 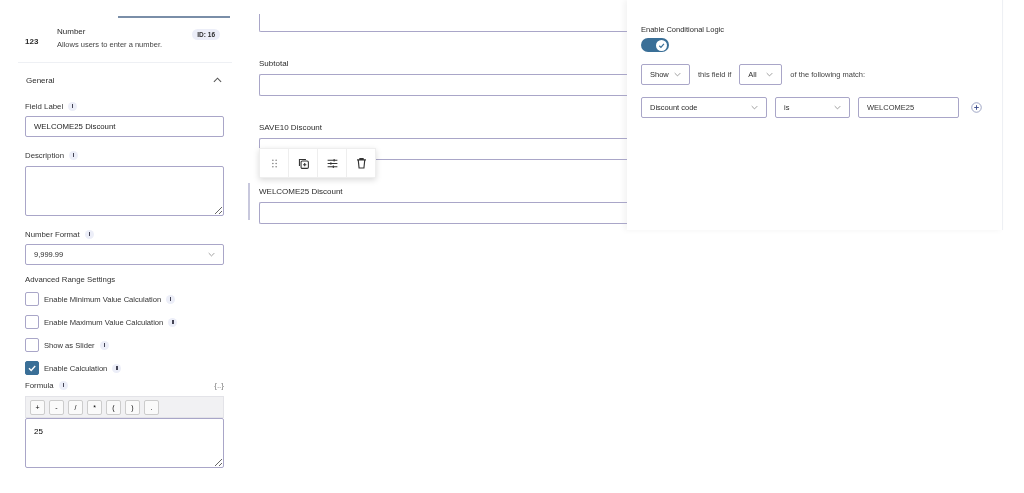 What do you see at coordinates (976, 107) in the screenshot?
I see `add-icon` at bounding box center [976, 107].